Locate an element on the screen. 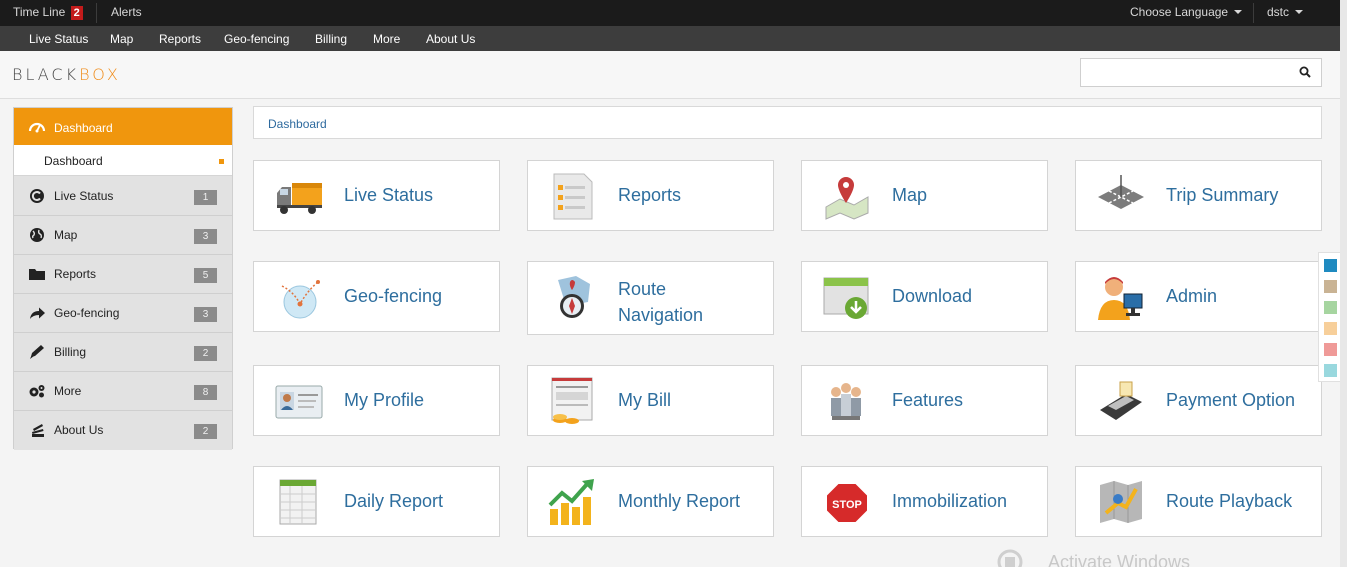 Image resolution: width=1347 pixels, height=567 pixels. count-badge: 8 is located at coordinates (205, 392).